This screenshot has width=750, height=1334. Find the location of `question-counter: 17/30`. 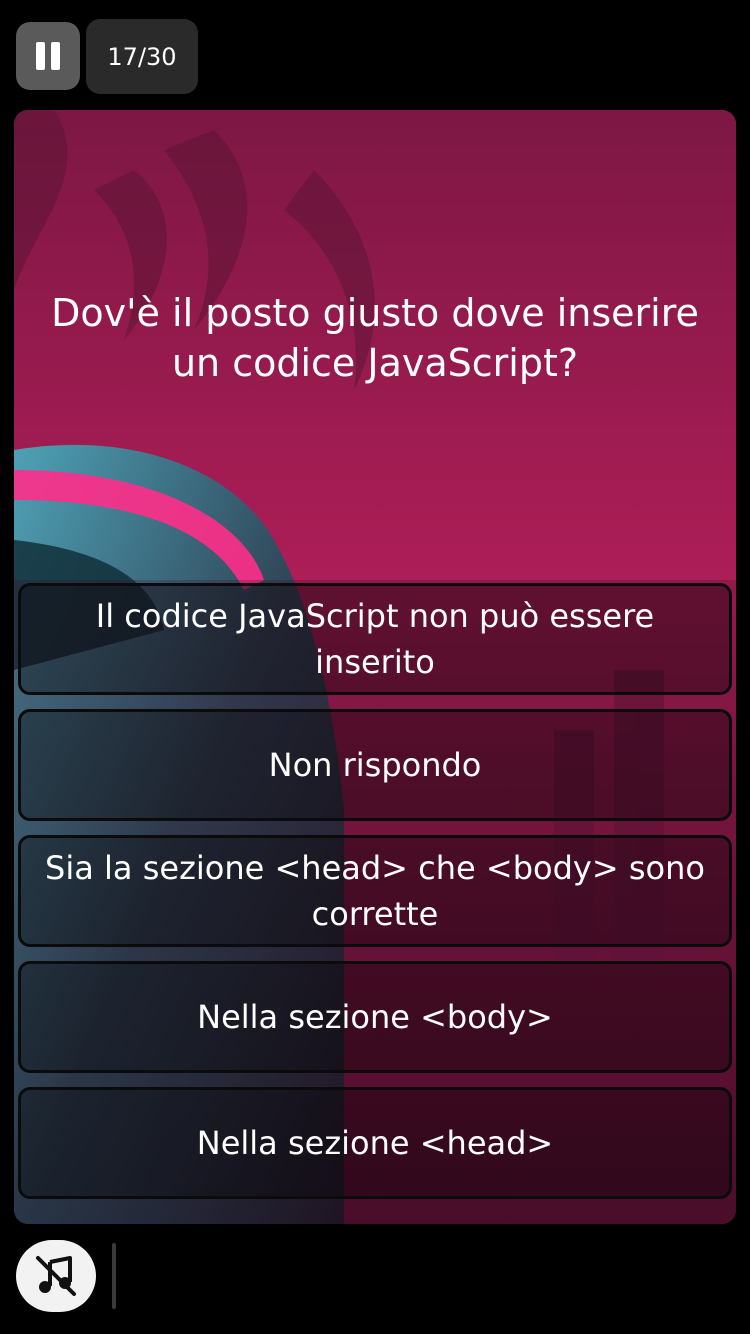

question-counter: 17/30 is located at coordinates (142, 56).